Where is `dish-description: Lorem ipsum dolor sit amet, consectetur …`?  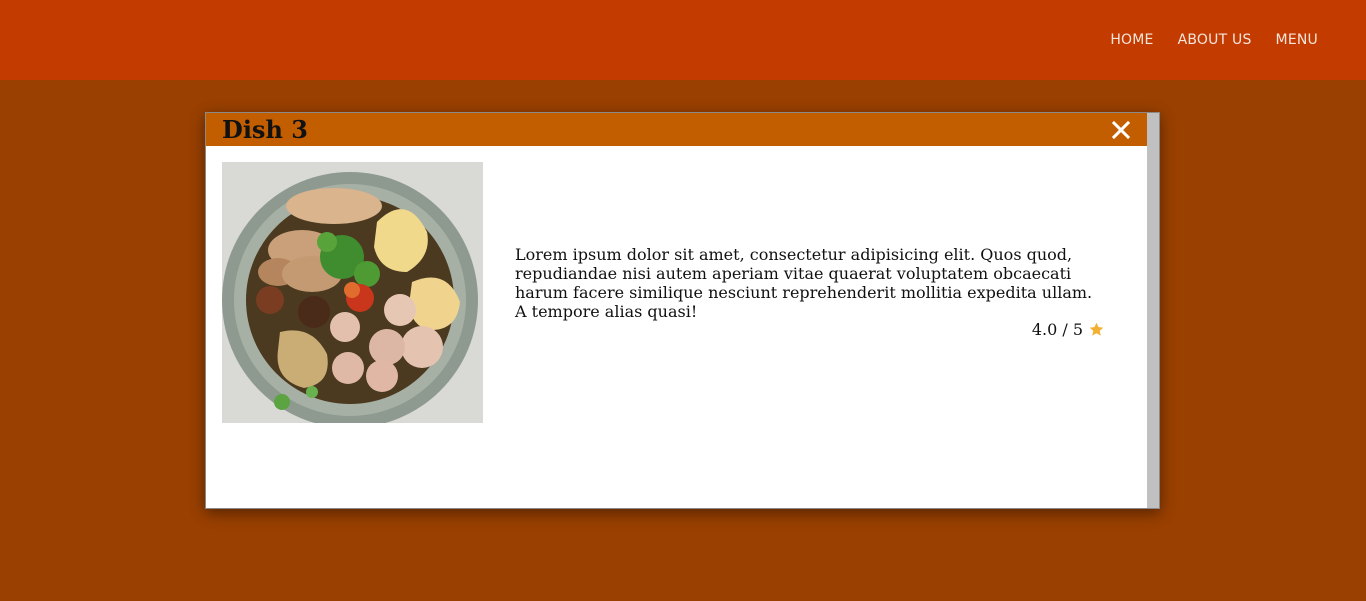
dish-description: Lorem ipsum dolor sit amet, consectetur … is located at coordinates (804, 283).